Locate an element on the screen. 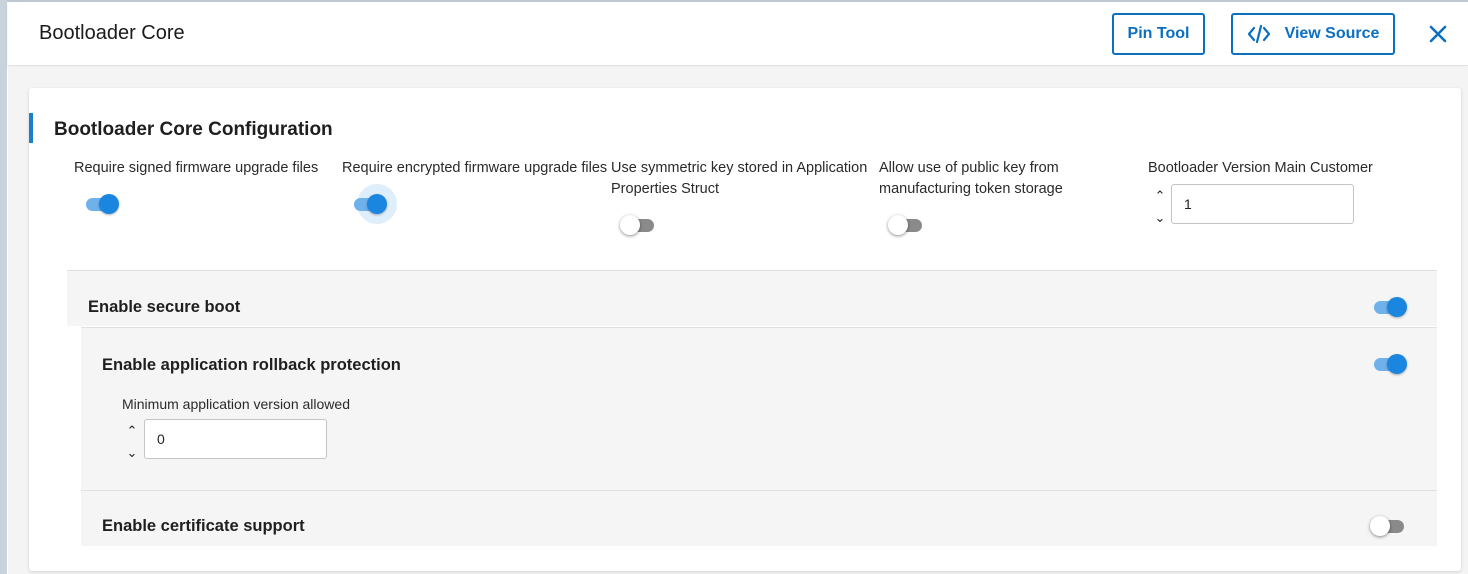 The height and width of the screenshot is (574, 1468). version-main-customer-input is located at coordinates (1262, 204).